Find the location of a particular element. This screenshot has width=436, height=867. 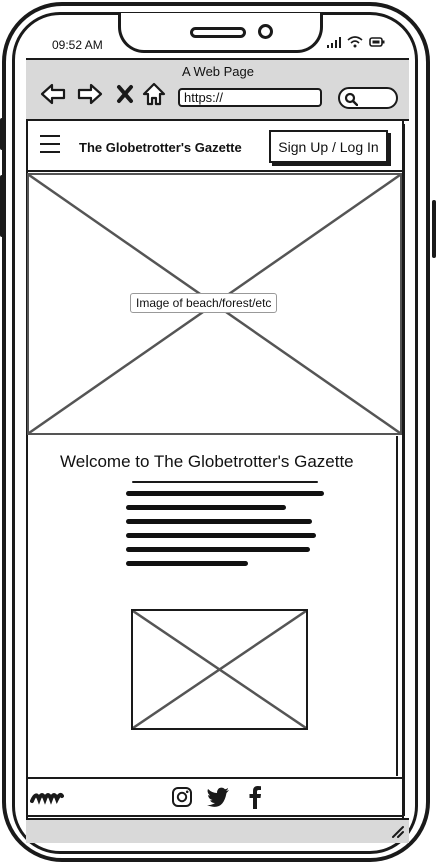

squiggle-logo-icon is located at coordinates (47, 799).